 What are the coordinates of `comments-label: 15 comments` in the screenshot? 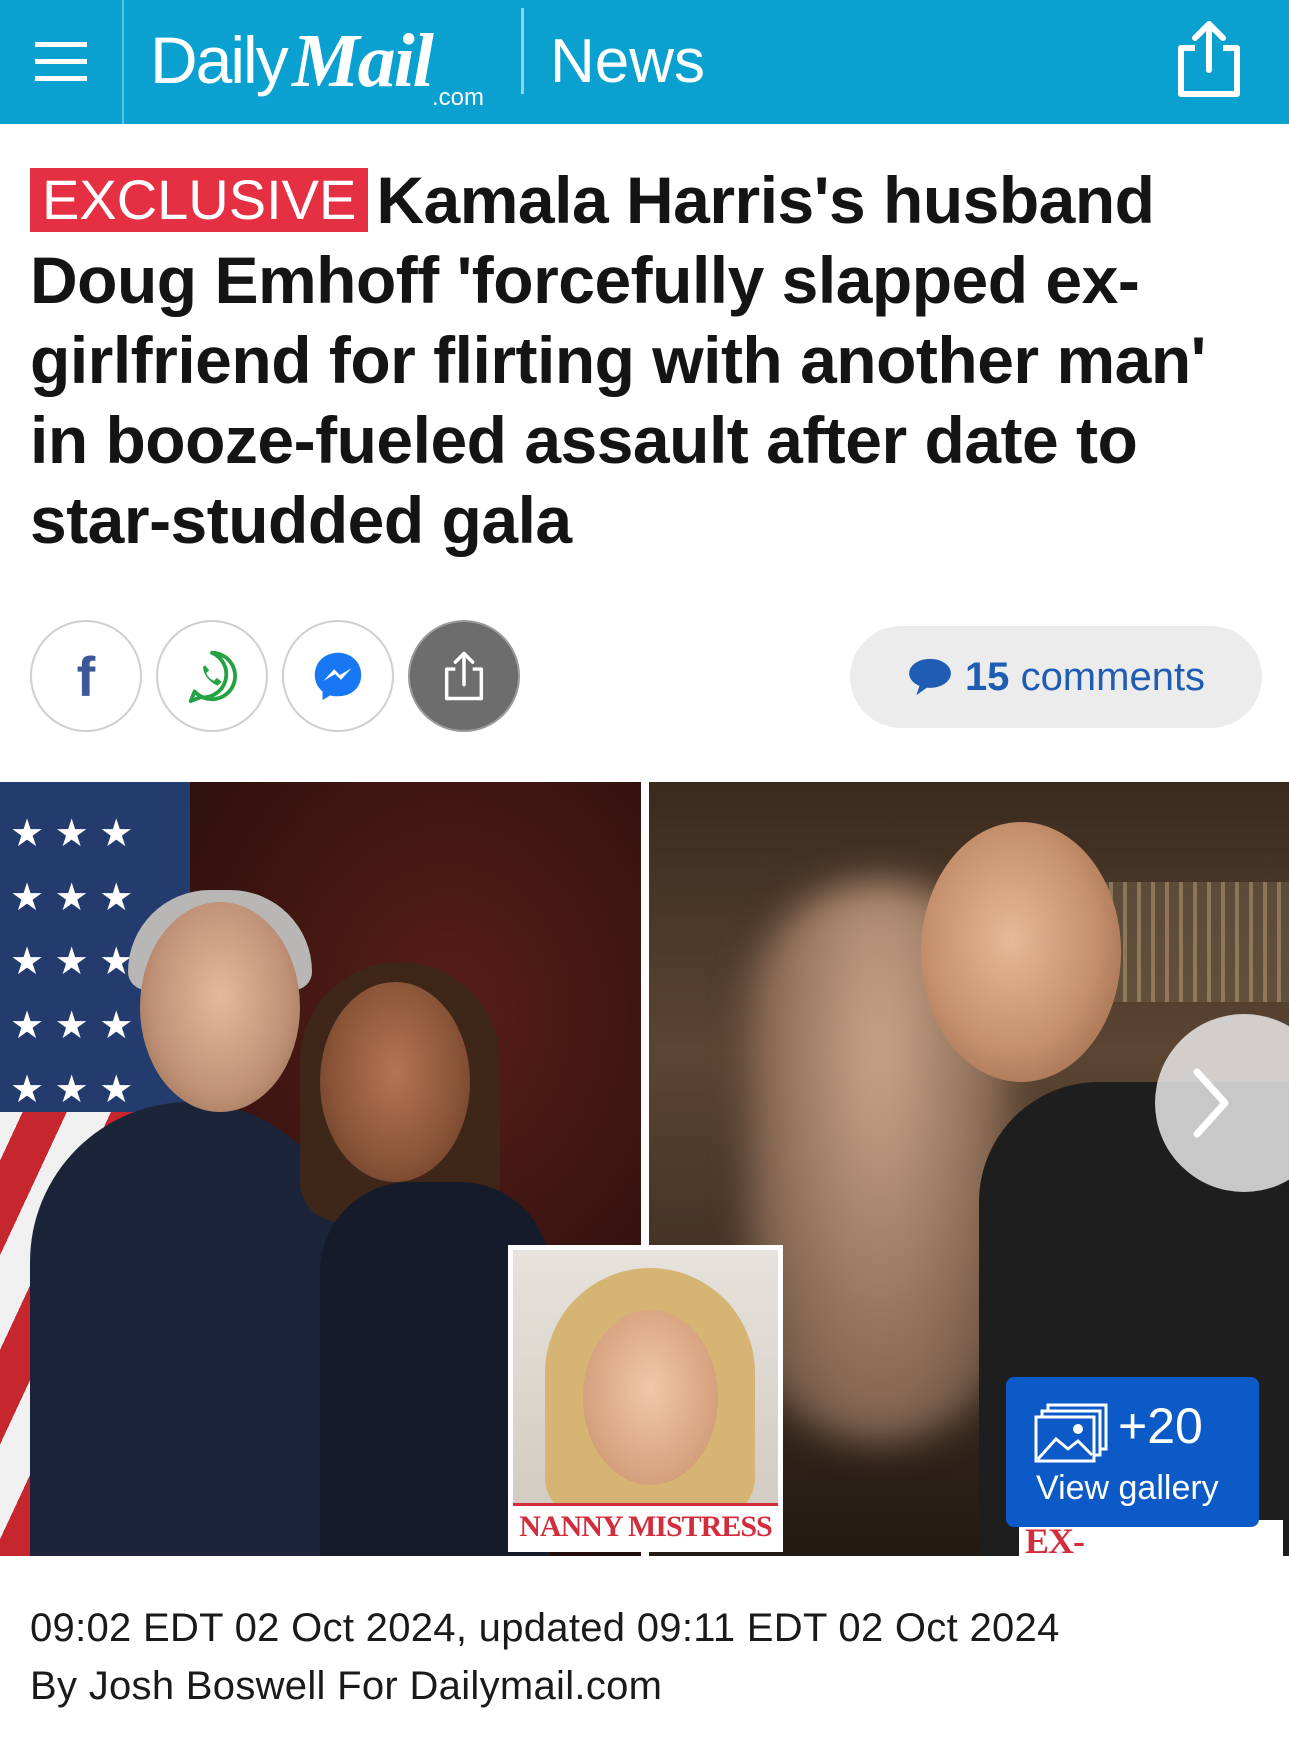 It's located at (1085, 677).